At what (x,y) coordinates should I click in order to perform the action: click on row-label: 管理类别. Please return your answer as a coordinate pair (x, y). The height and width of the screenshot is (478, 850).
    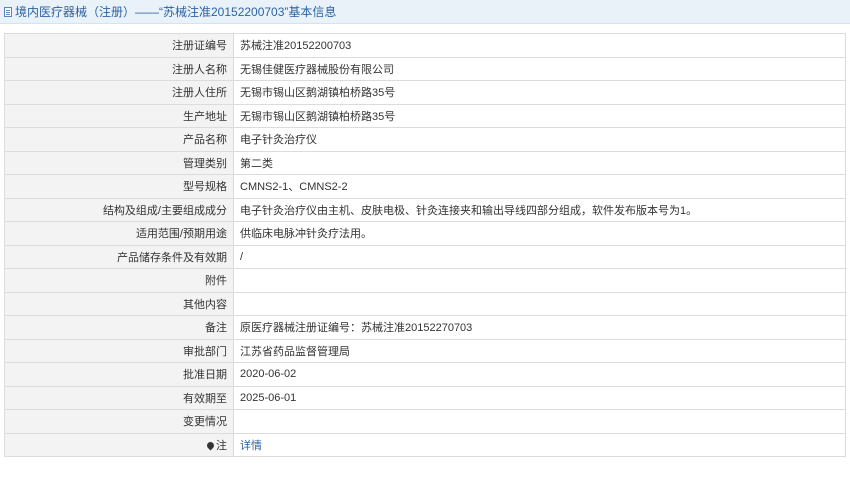
    Looking at the image, I should click on (119, 162).